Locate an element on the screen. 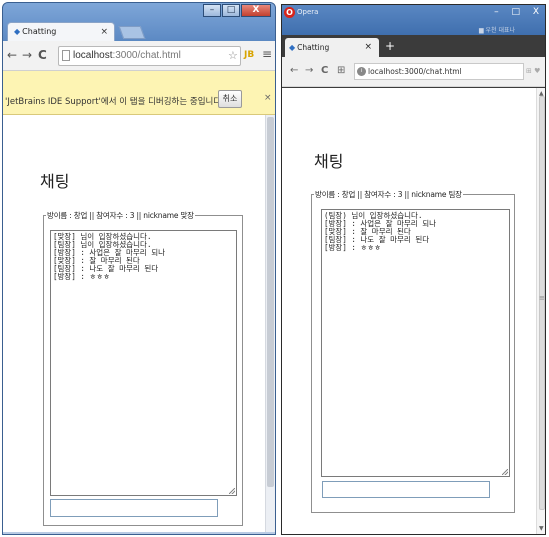 This screenshot has height=537, width=549. chrome-scrollbar is located at coordinates (270, 323).